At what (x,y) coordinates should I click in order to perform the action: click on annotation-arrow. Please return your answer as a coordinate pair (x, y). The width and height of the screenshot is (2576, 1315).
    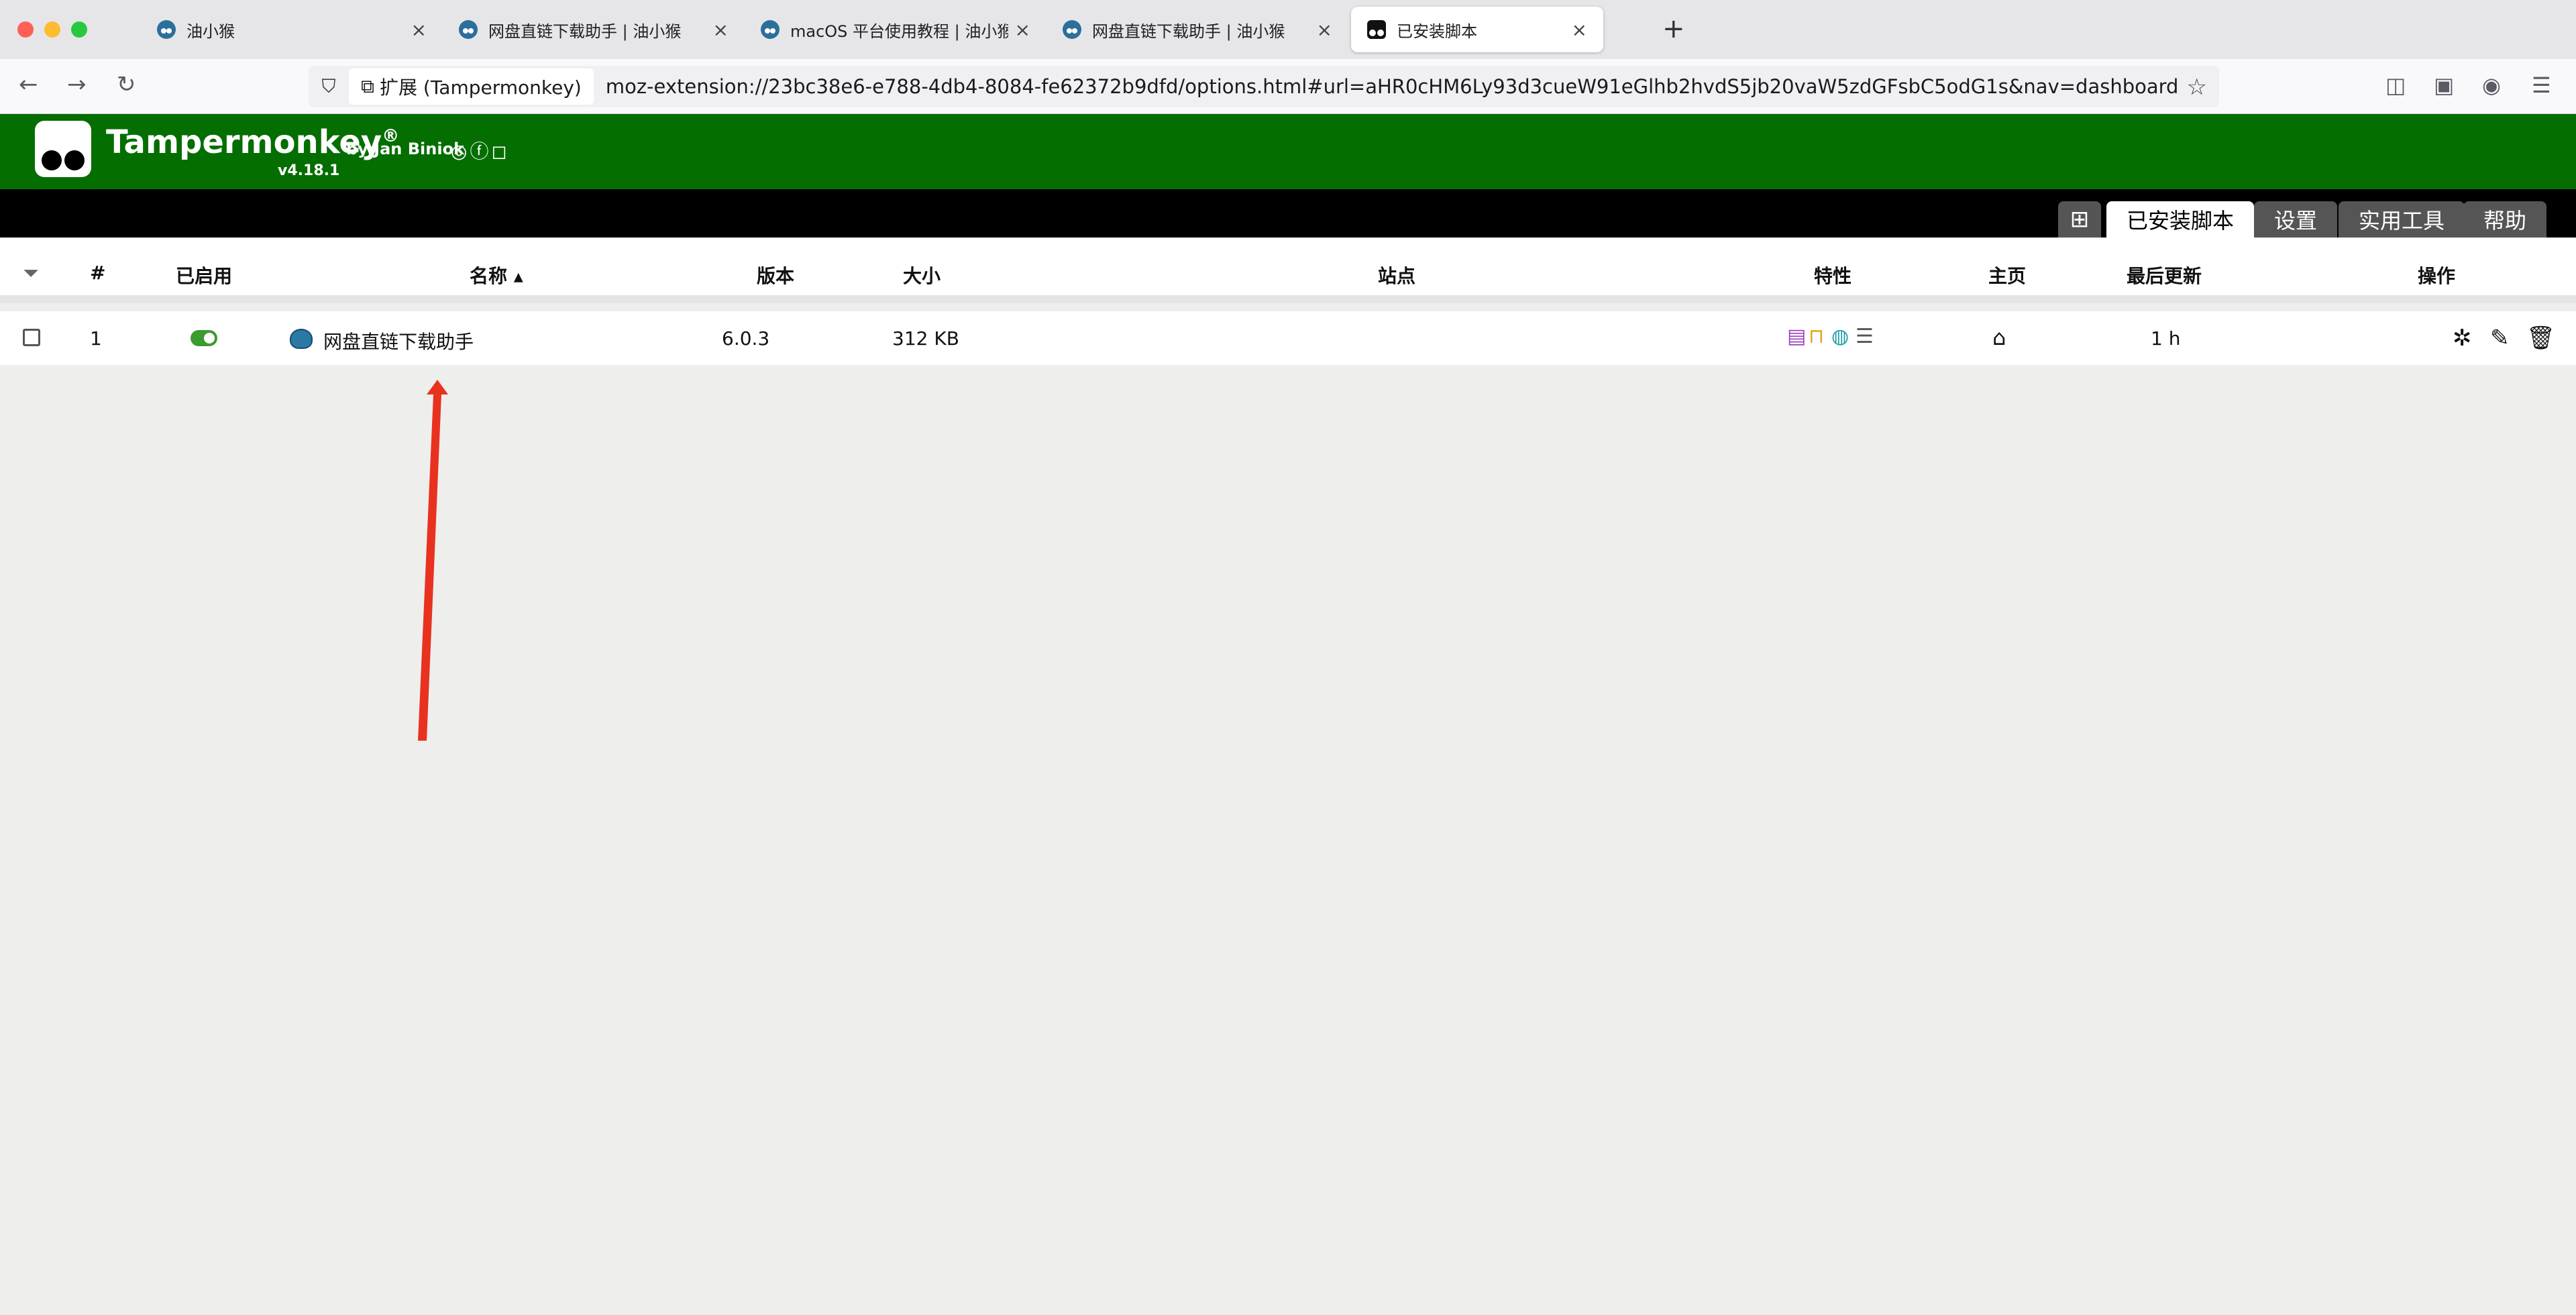
    Looking at the image, I should click on (433, 560).